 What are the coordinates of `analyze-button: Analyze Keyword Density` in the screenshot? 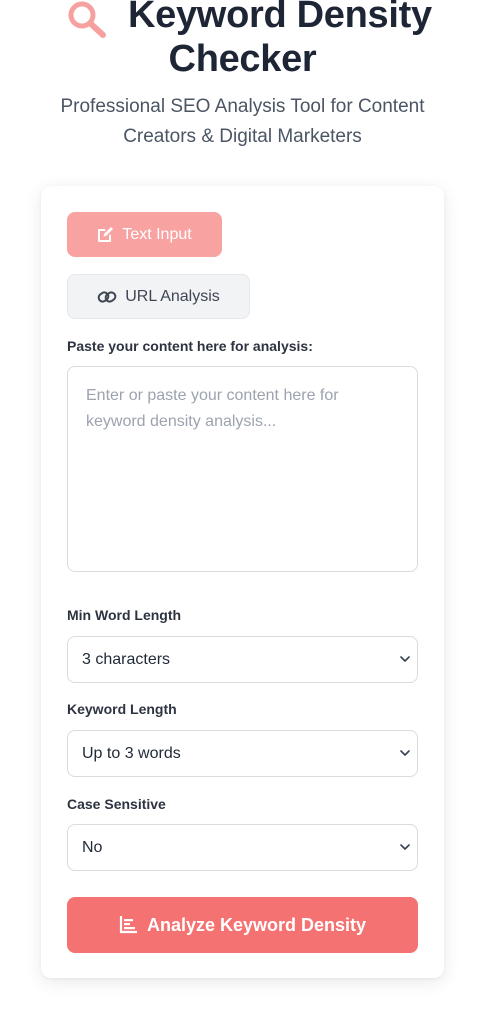 It's located at (242, 925).